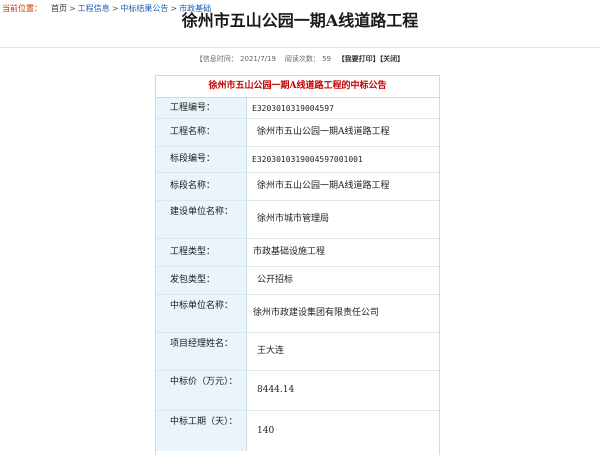 The height and width of the screenshot is (455, 600). What do you see at coordinates (316, 313) in the screenshot?
I see `row-value: 徐州市政建设集团有限责任公司` at bounding box center [316, 313].